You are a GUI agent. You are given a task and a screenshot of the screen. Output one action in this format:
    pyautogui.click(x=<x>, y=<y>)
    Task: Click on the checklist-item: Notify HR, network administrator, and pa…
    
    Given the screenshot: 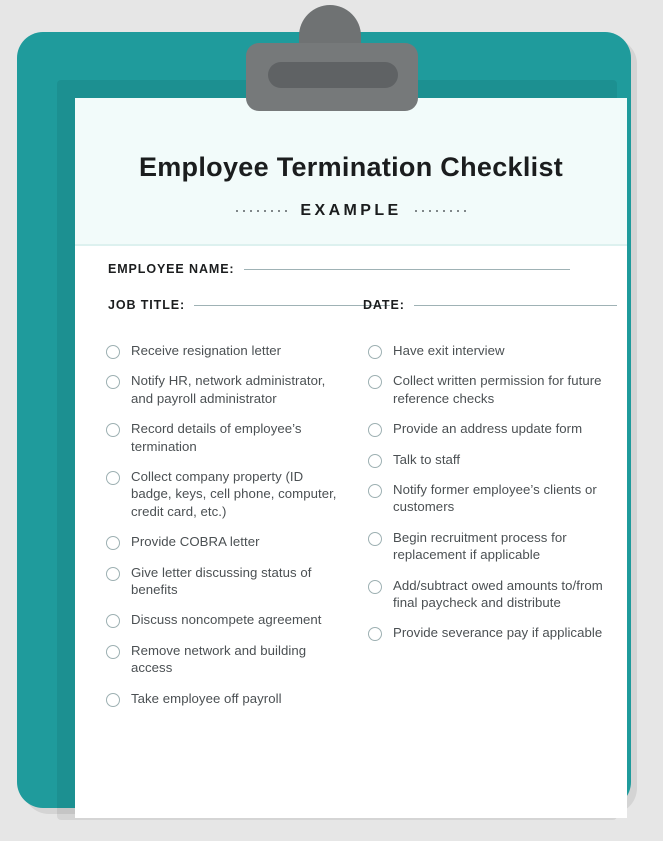 What is the action you would take?
    pyautogui.click(x=222, y=389)
    